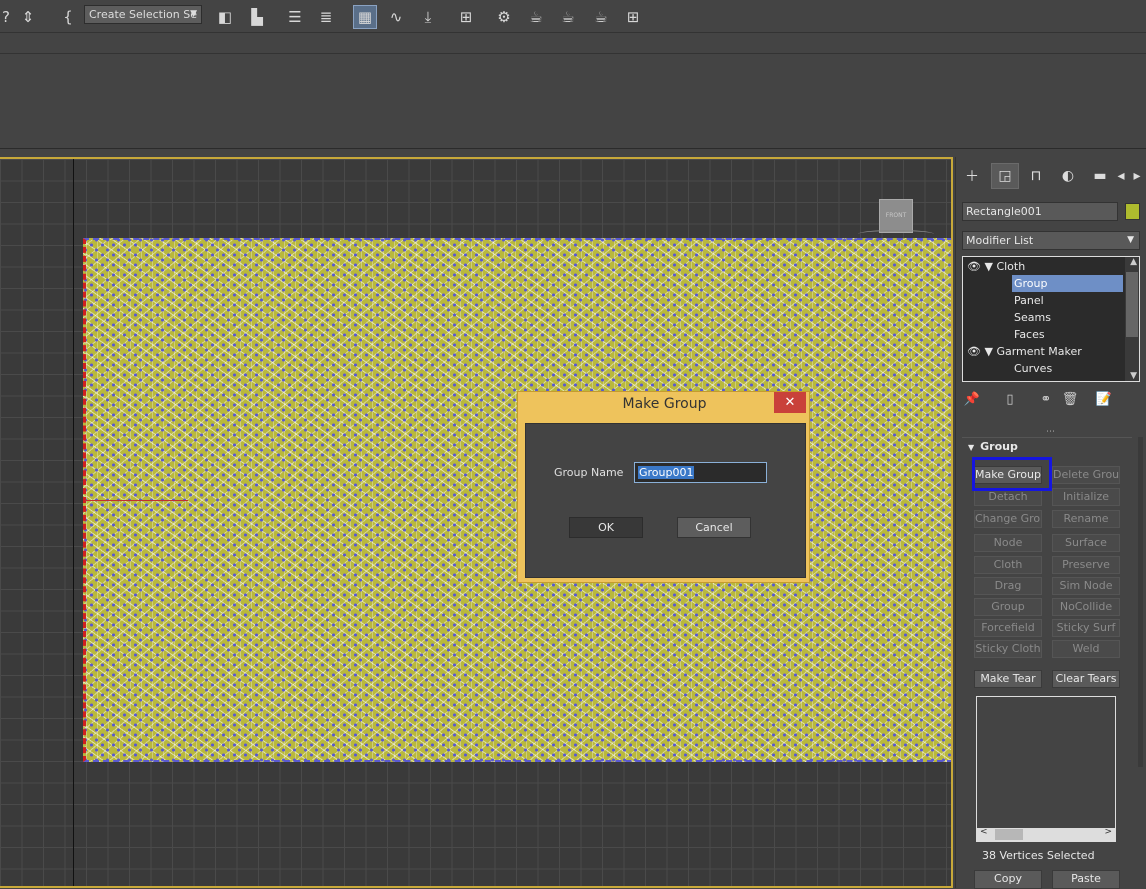  What do you see at coordinates (1108, 832) in the screenshot?
I see `scroll-right-icon: >` at bounding box center [1108, 832].